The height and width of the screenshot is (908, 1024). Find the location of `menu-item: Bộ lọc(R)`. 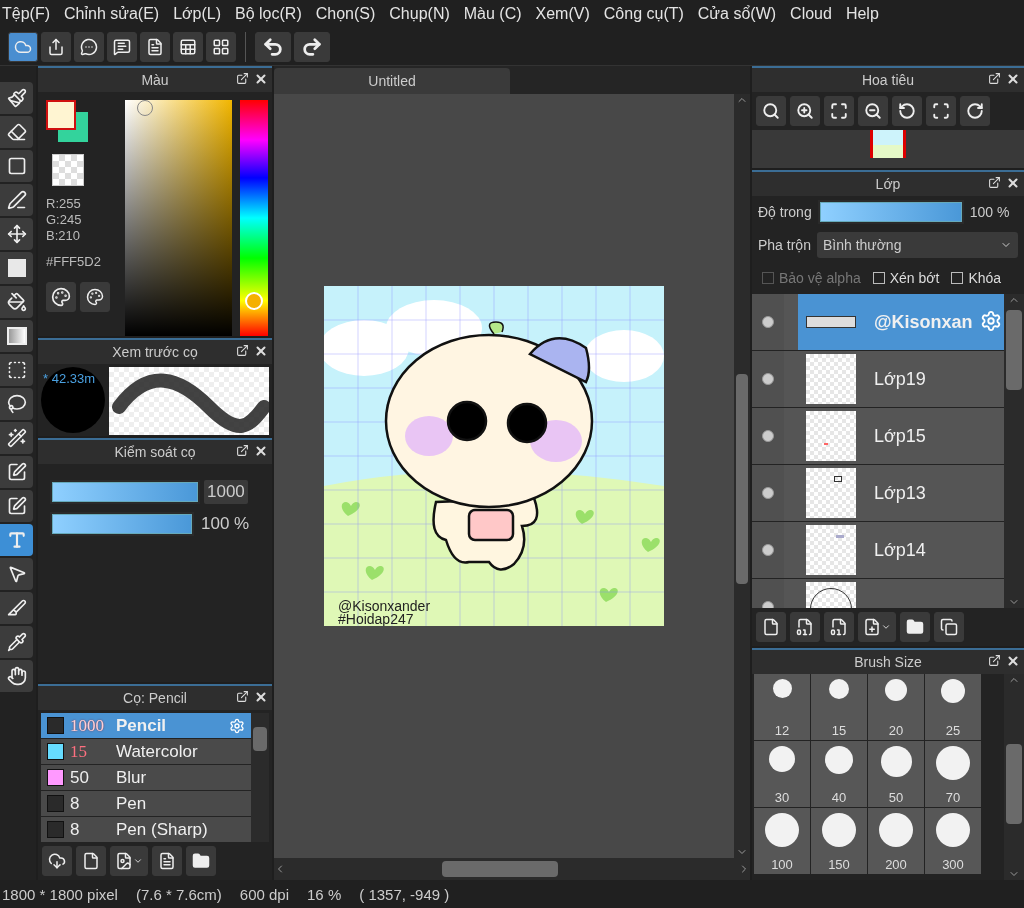

menu-item: Bộ lọc(R) is located at coordinates (268, 14).